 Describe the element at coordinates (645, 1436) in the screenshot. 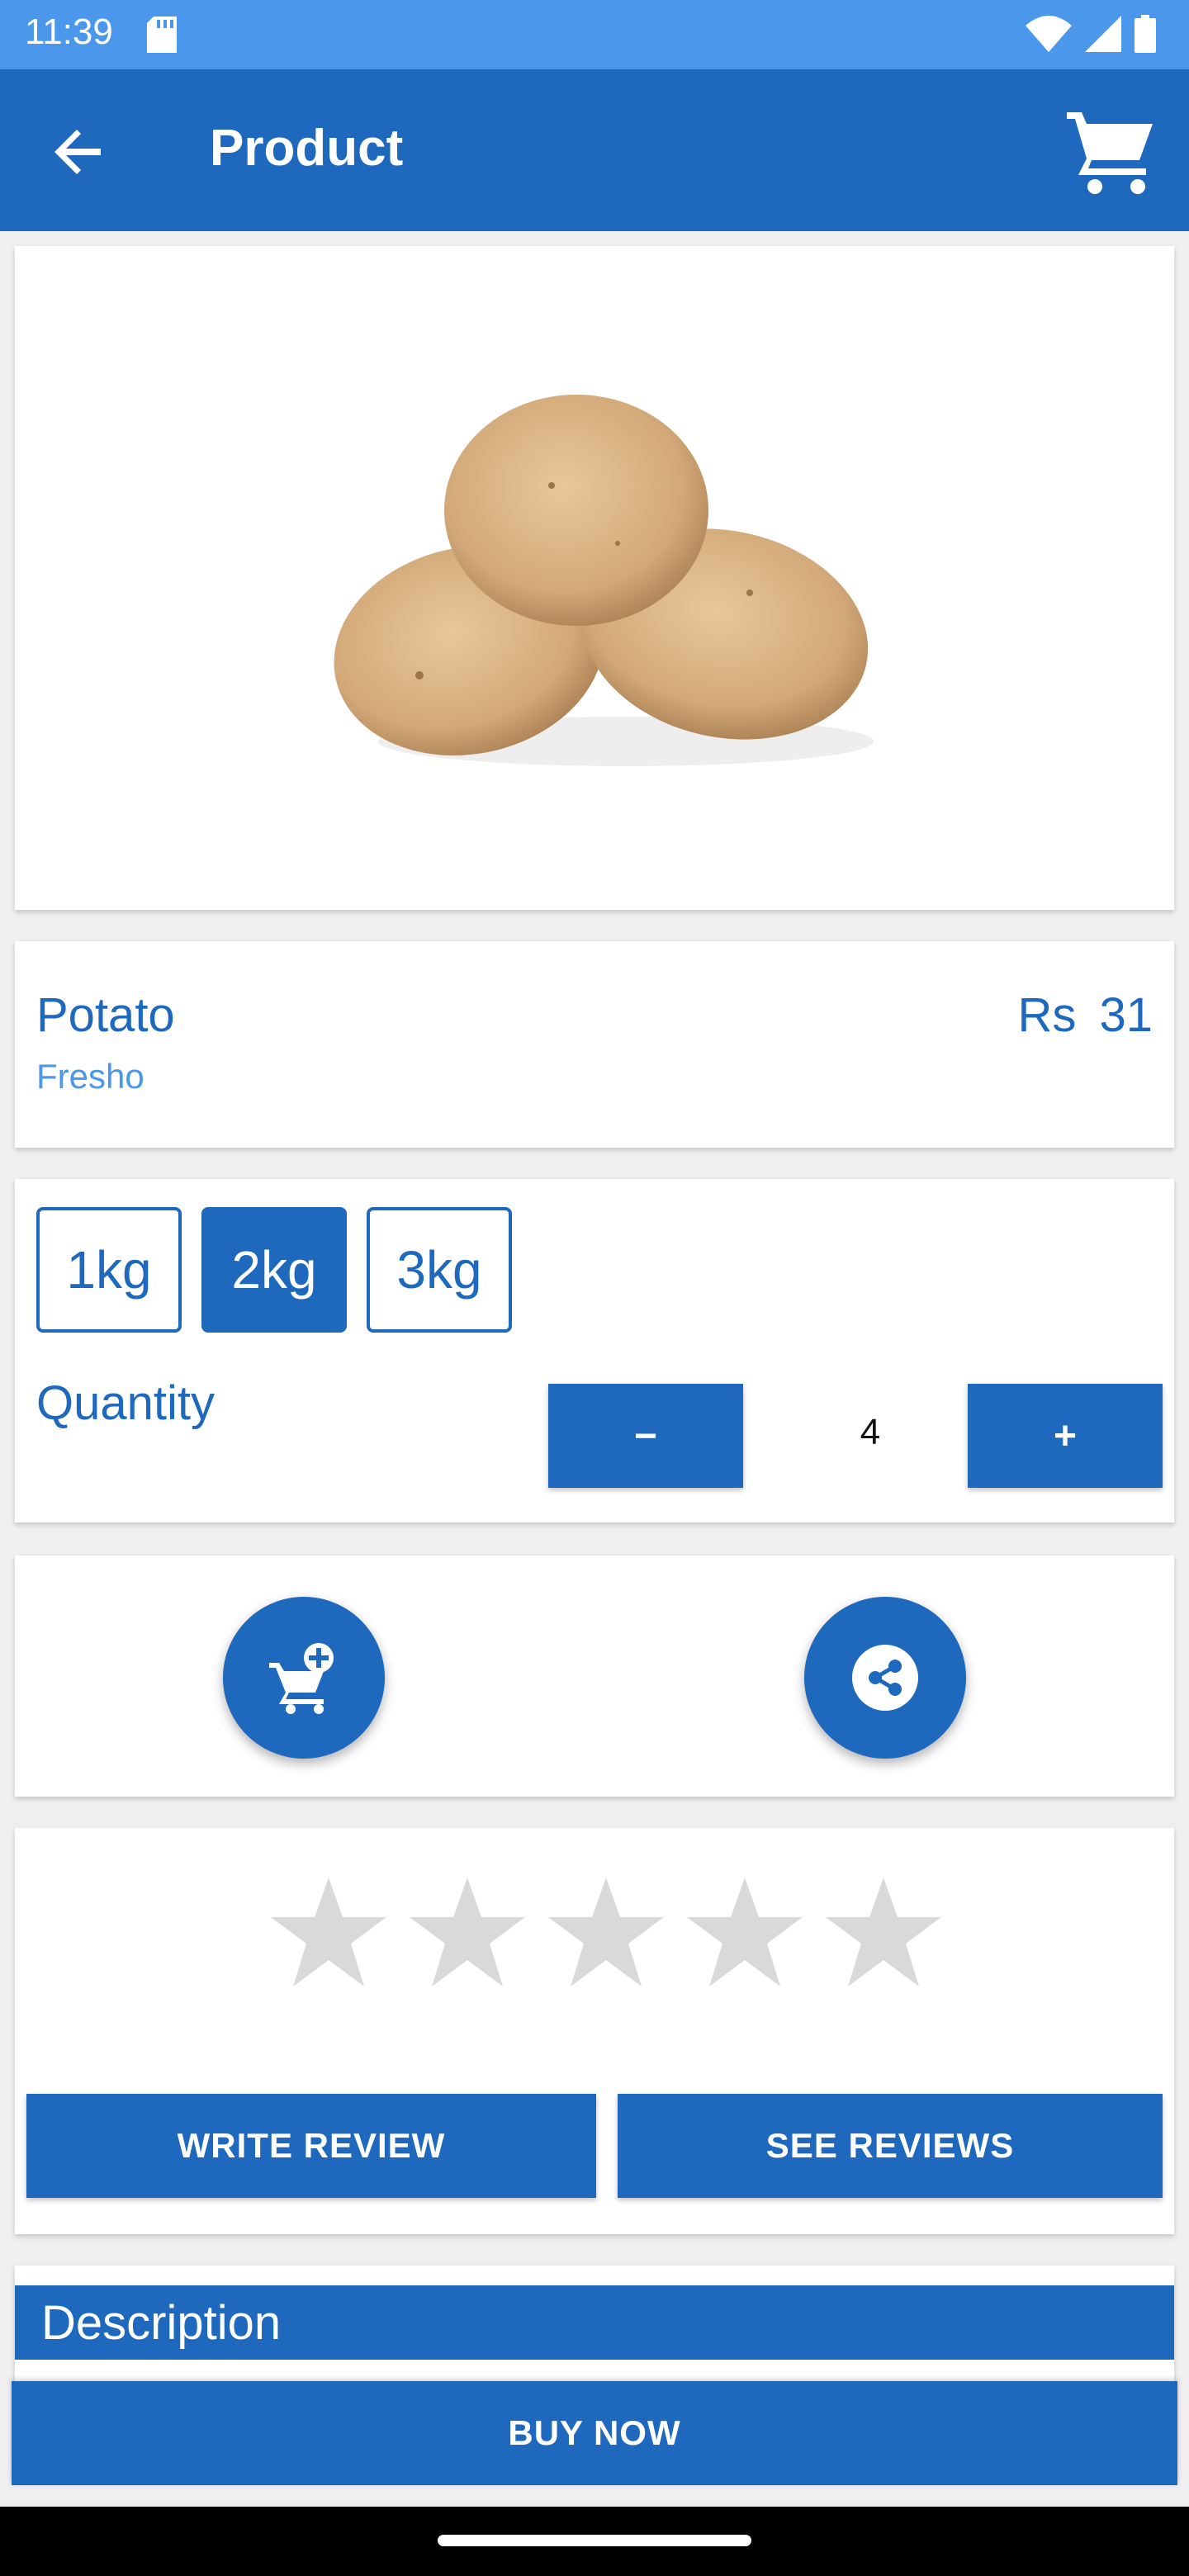

I see `quantity-decrease-button: −` at that location.